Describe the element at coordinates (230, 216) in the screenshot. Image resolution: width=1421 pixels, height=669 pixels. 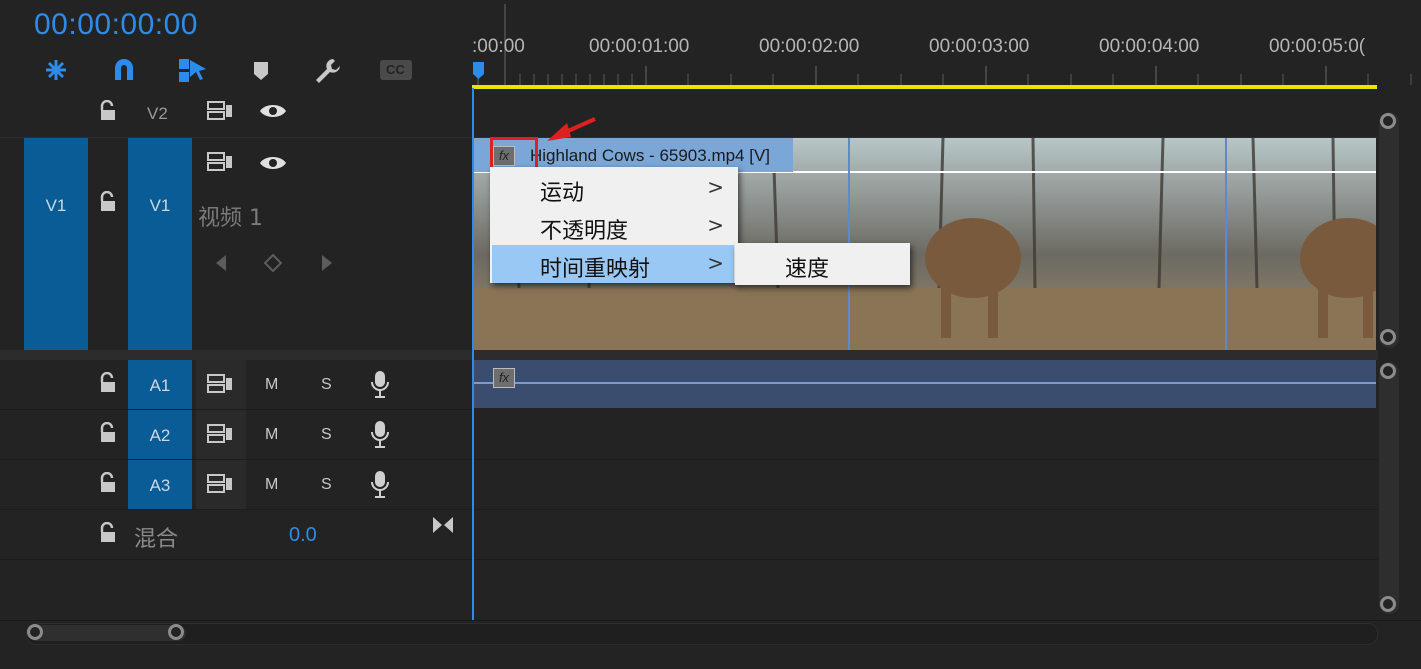
I see `track-name: 视频 1` at that location.